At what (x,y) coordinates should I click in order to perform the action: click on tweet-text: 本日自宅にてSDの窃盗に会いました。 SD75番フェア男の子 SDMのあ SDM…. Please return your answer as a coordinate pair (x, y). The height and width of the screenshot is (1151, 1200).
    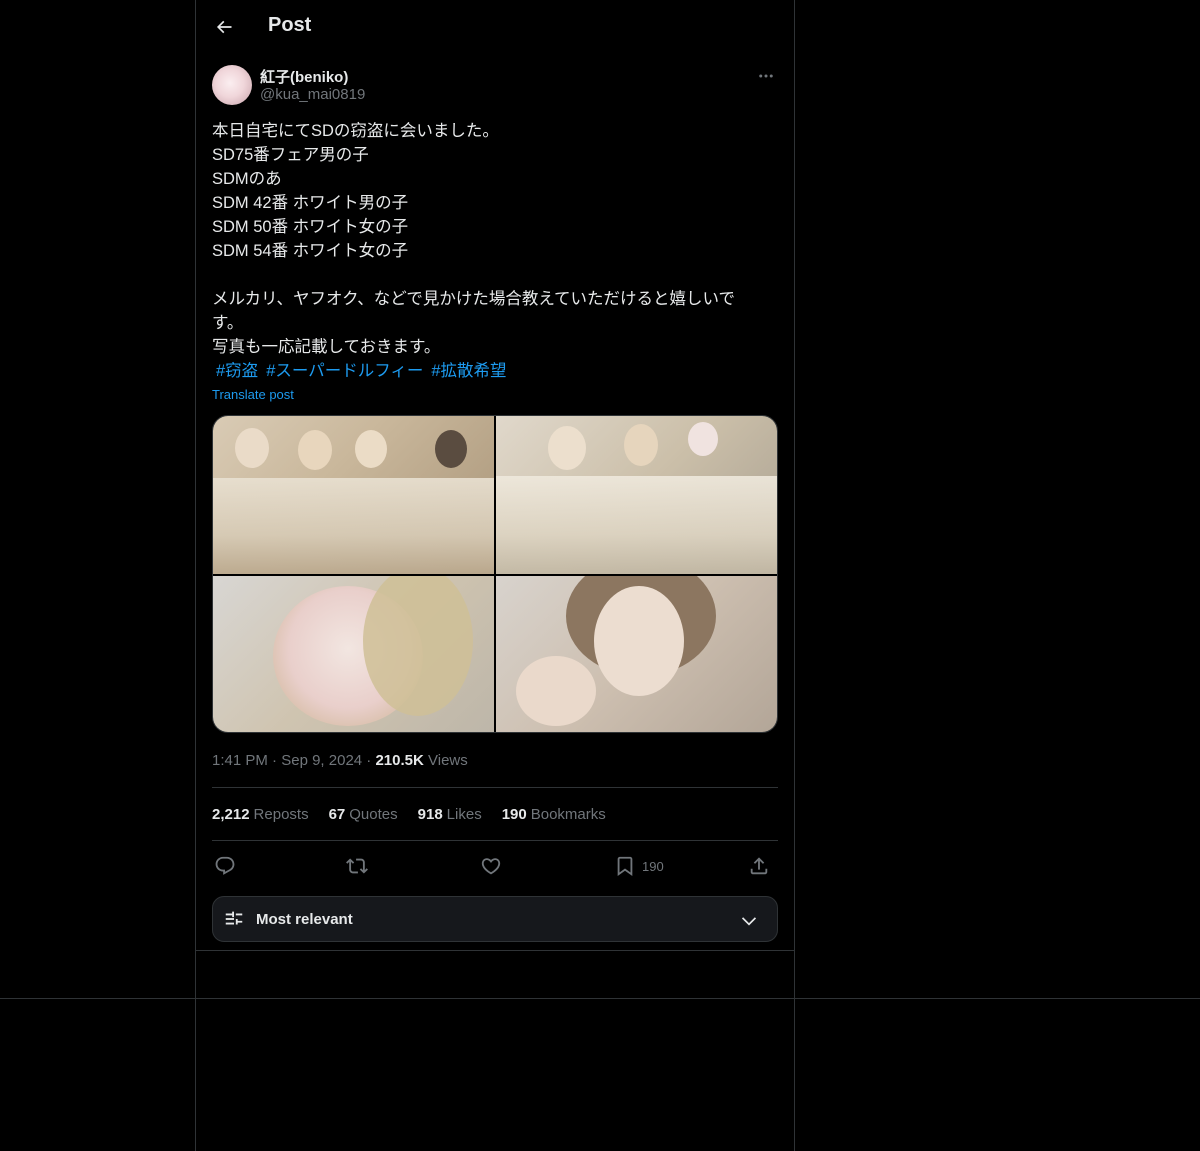
    Looking at the image, I should click on (474, 239).